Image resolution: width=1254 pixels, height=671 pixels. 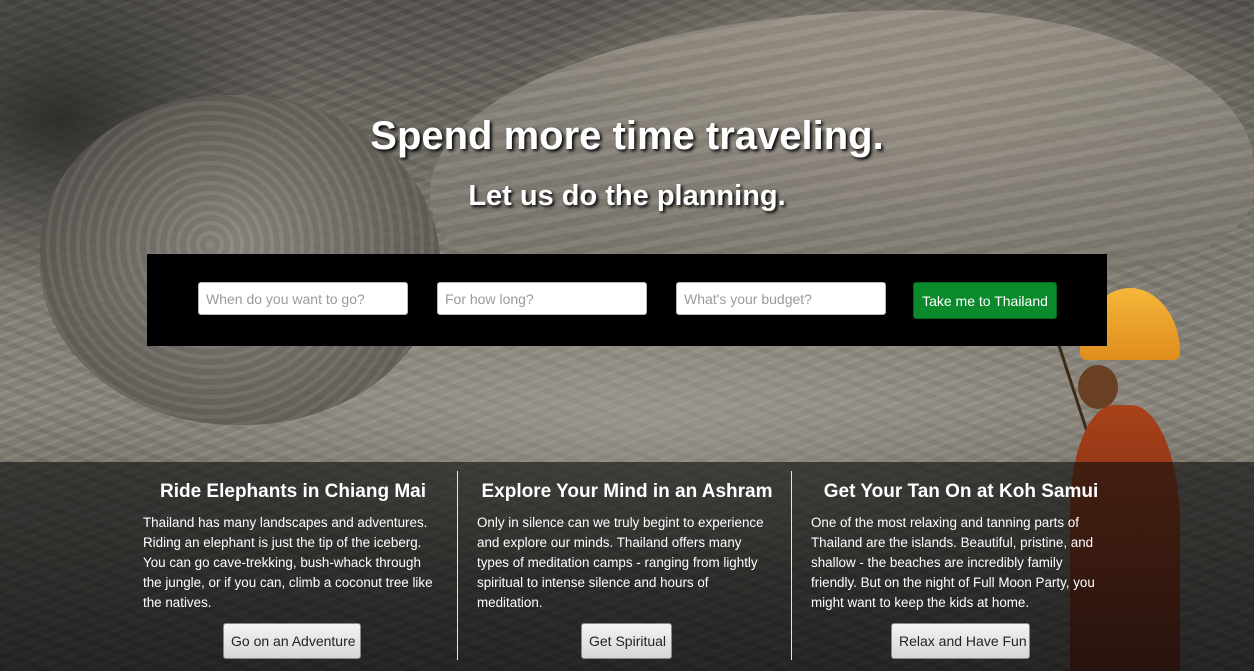 I want to click on go-on-an-adventure-button: Go on an Adventure, so click(x=292, y=641).